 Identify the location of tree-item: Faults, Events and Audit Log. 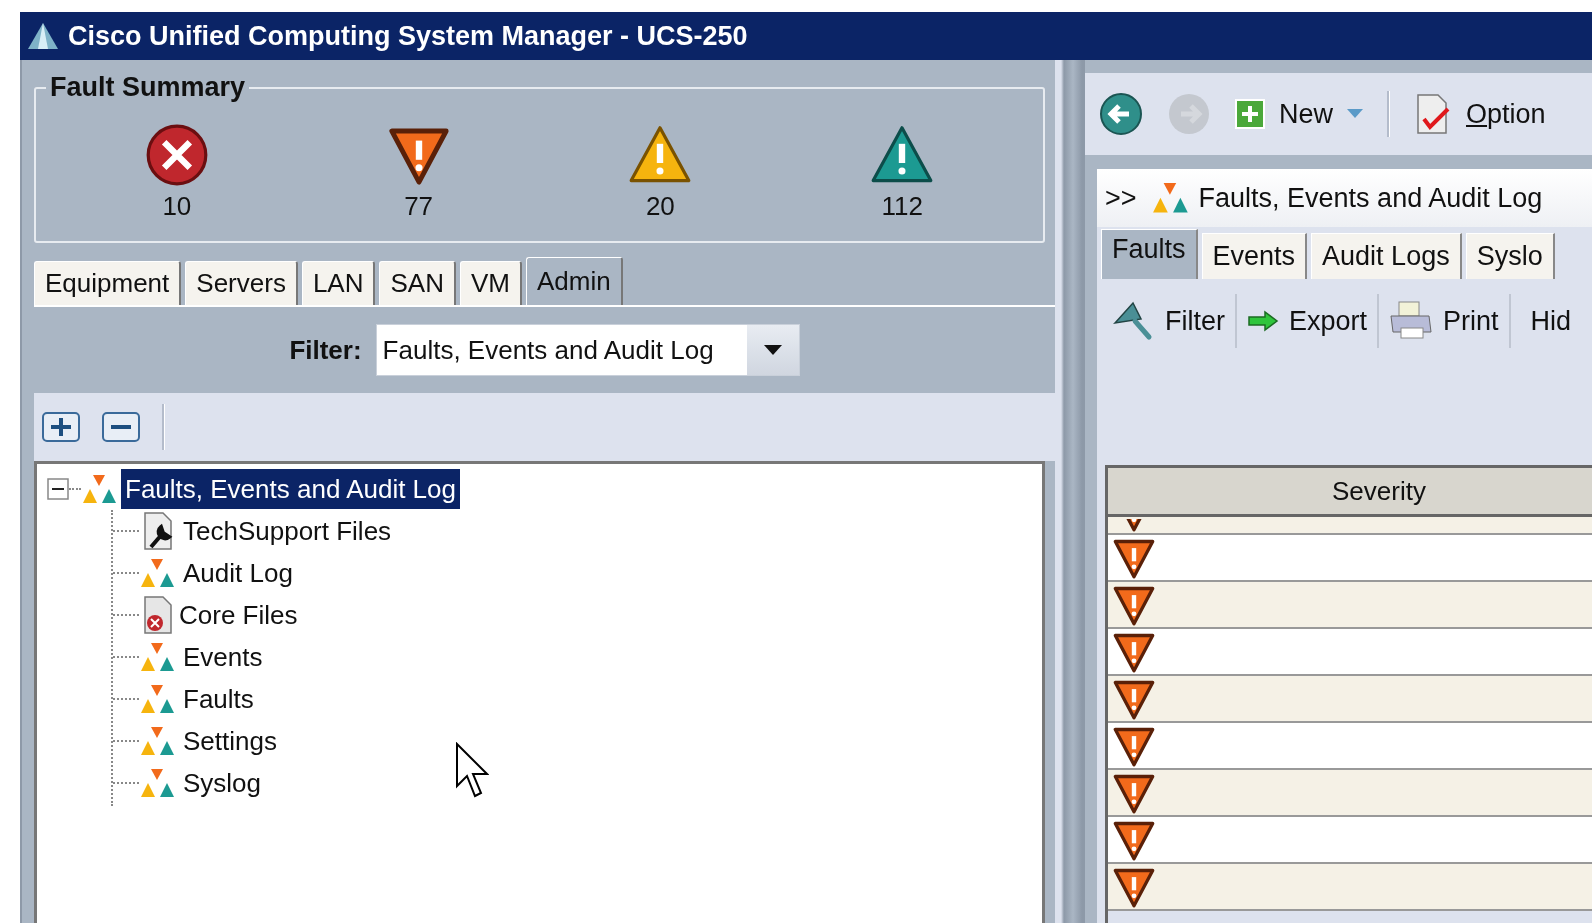
(290, 489).